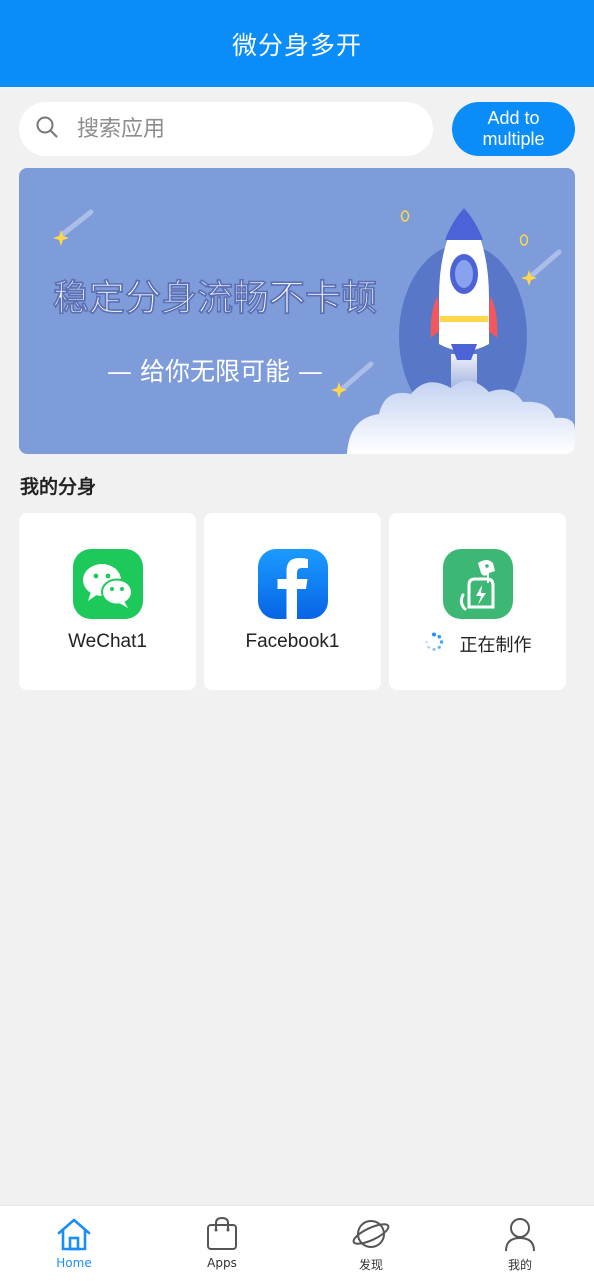  I want to click on banner-headline: 稳定分身流畅不卡顿, so click(215, 298).